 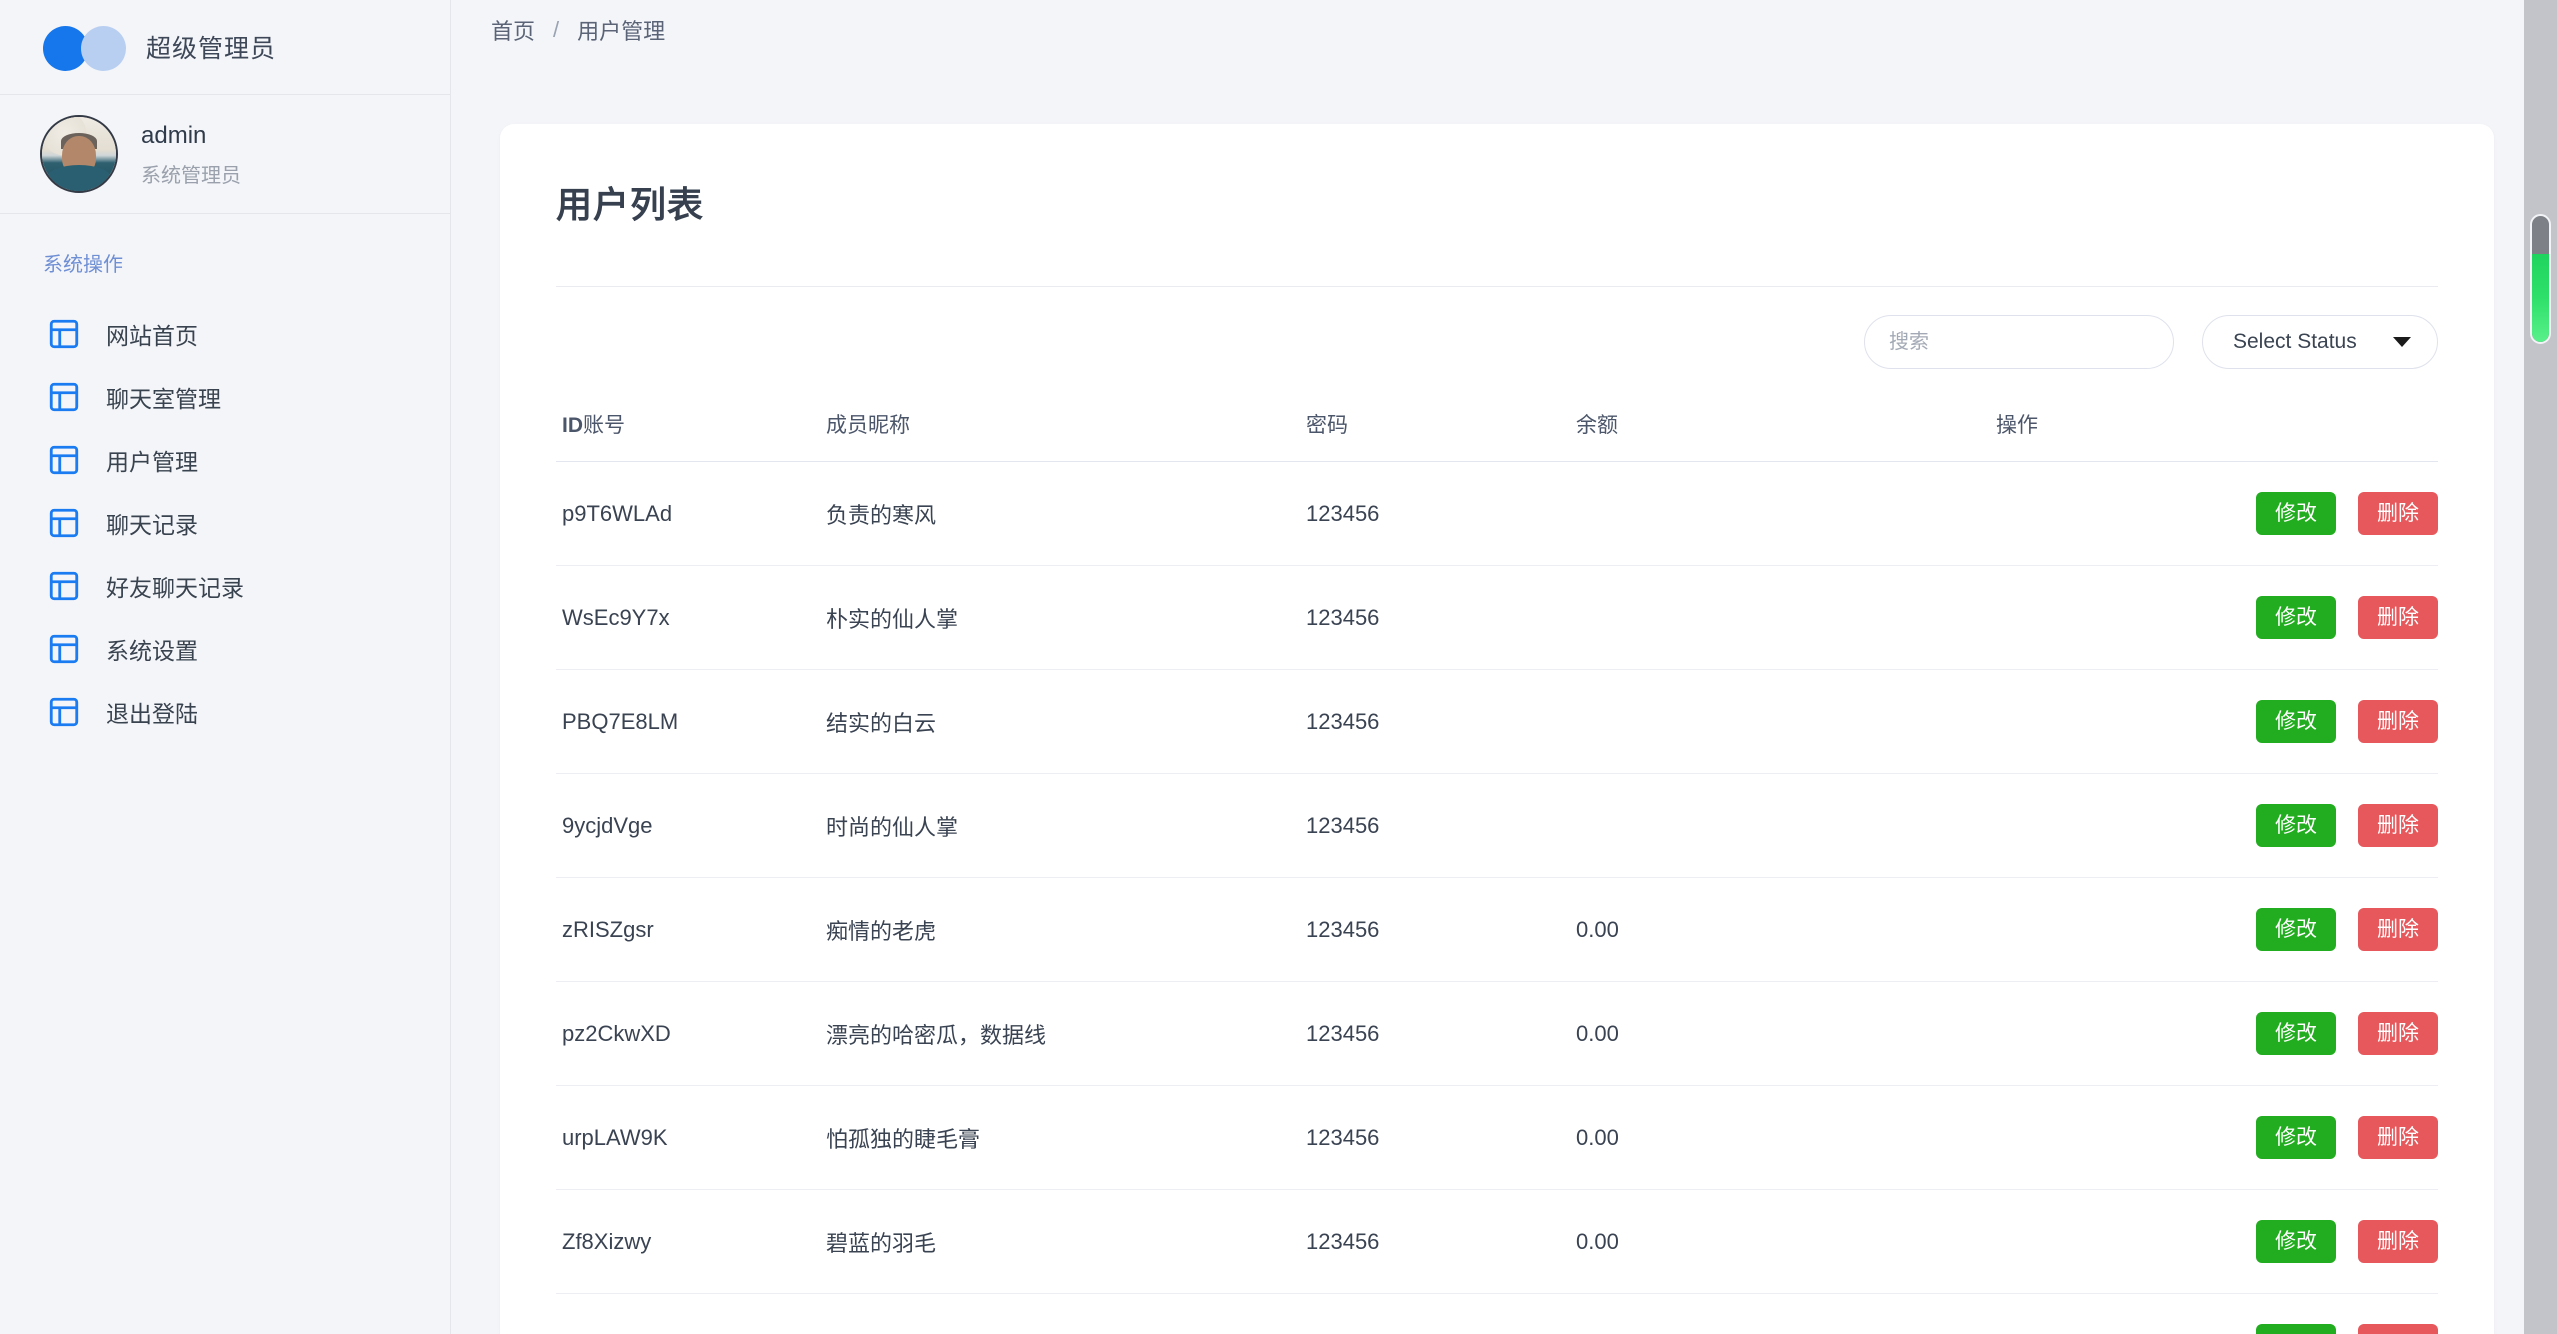 I want to click on breadcrumb-home: 首页, so click(x=513, y=30).